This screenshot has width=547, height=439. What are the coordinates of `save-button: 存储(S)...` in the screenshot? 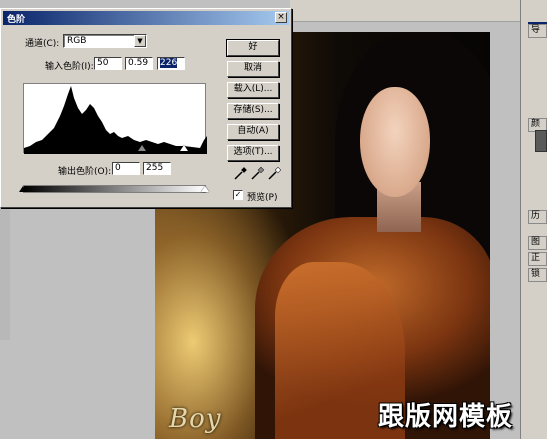 It's located at (253, 111).